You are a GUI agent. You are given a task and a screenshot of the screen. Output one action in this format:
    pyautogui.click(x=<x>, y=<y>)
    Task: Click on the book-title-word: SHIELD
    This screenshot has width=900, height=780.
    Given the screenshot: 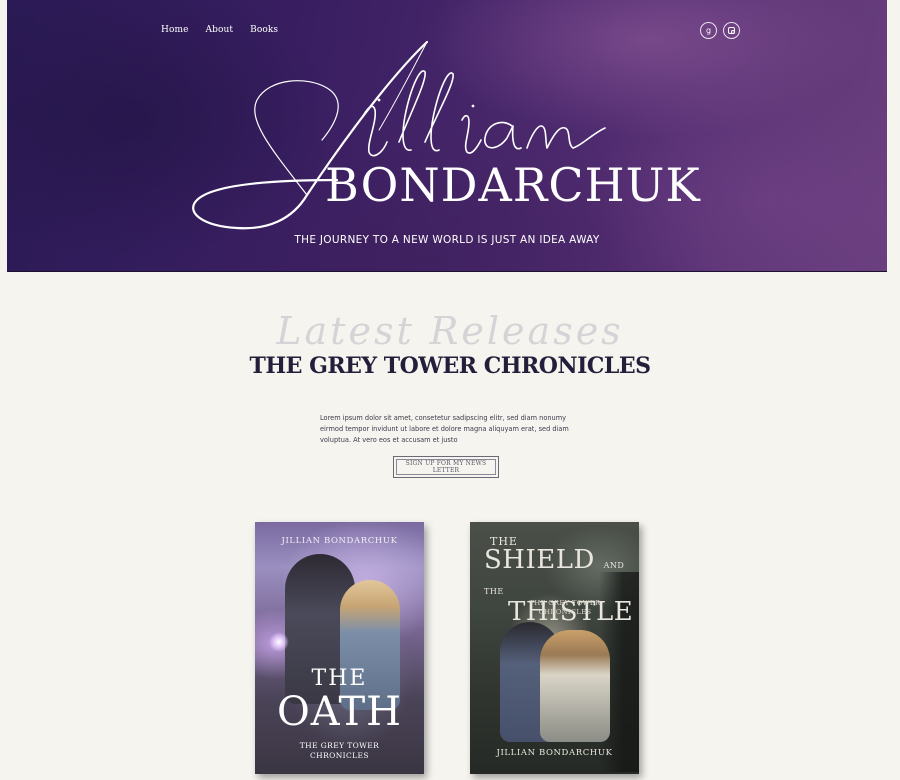 What is the action you would take?
    pyautogui.click(x=539, y=560)
    